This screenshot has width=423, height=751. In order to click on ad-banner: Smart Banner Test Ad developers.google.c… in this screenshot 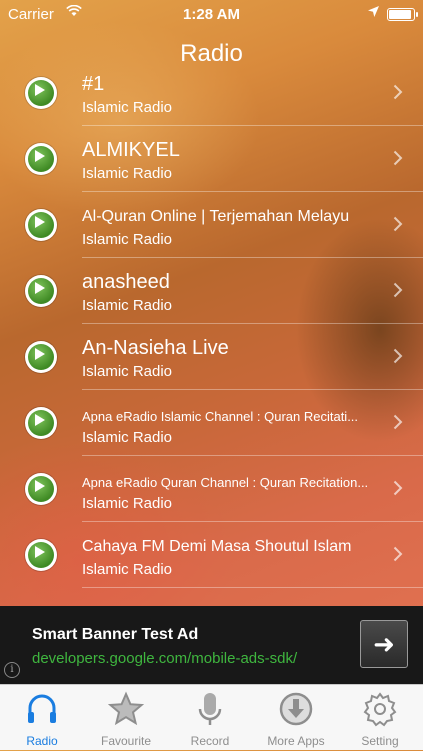, I will do `click(211, 645)`.